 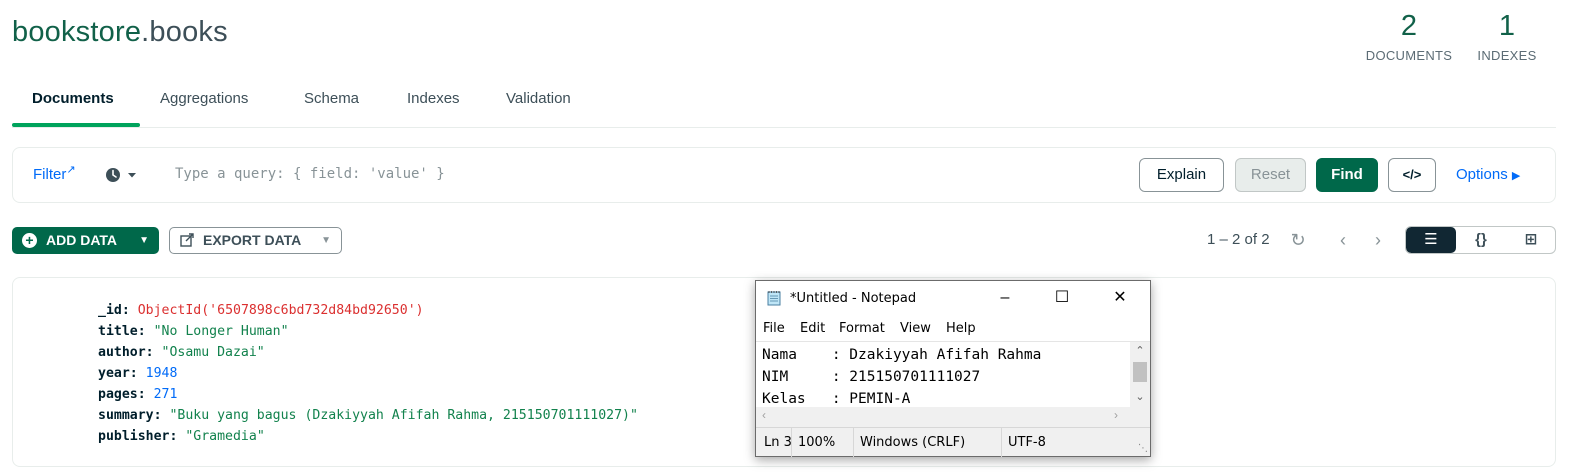 I want to click on pagination-summary: 1 – 2 of 2, so click(x=1238, y=239).